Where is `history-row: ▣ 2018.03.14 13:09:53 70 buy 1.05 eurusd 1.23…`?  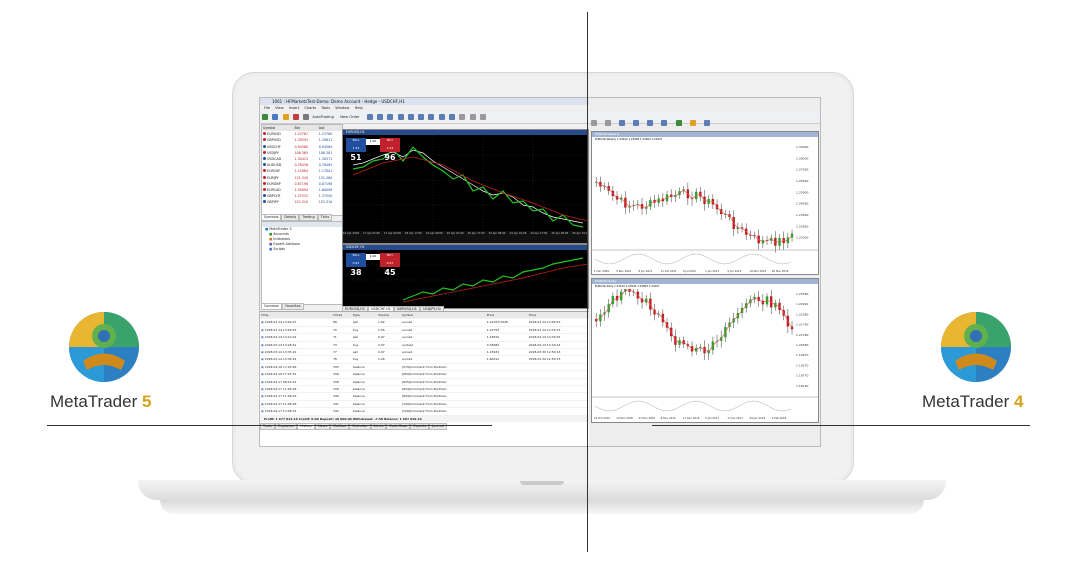
history-row: ▣ 2018.03.14 13:09:53 70 buy 1.05 eurusd 1.23… is located at coordinates (424, 330).